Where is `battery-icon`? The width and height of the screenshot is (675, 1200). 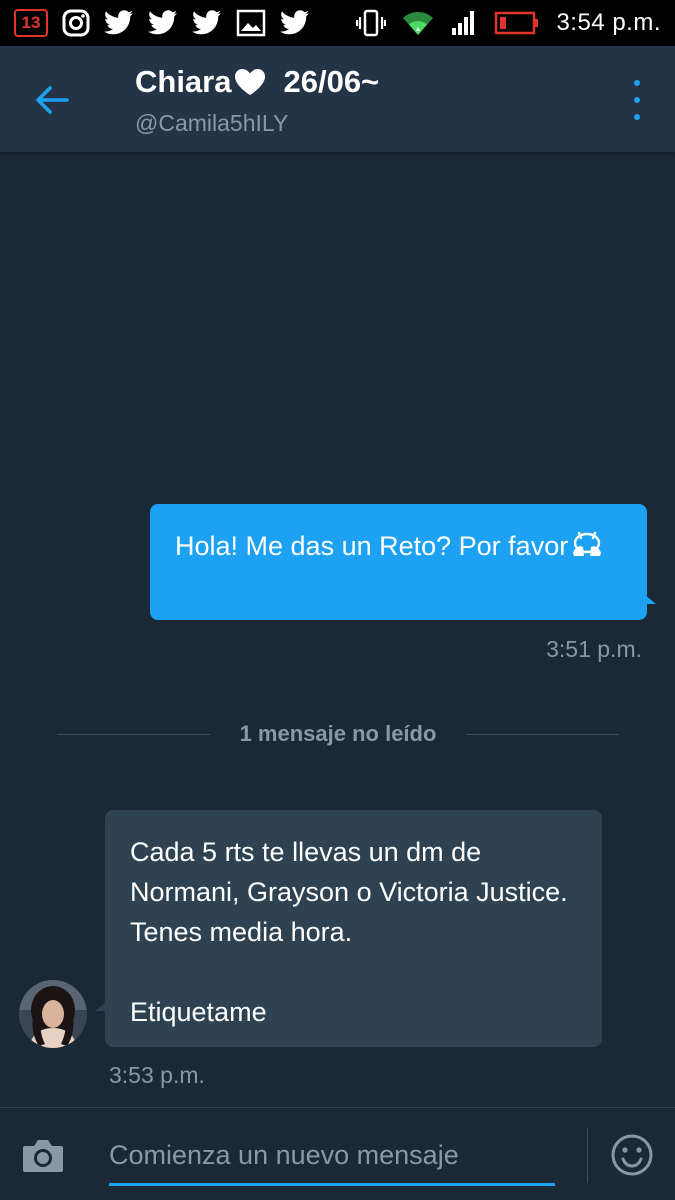
battery-icon is located at coordinates (517, 23).